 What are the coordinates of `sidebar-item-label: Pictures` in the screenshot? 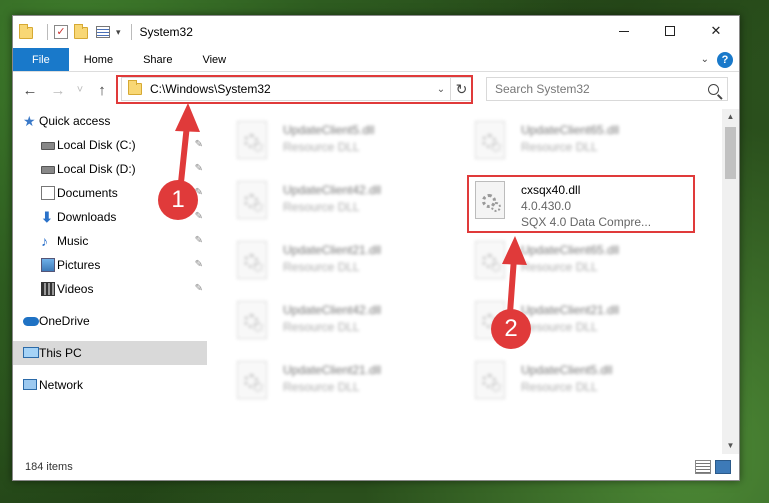 It's located at (79, 265).